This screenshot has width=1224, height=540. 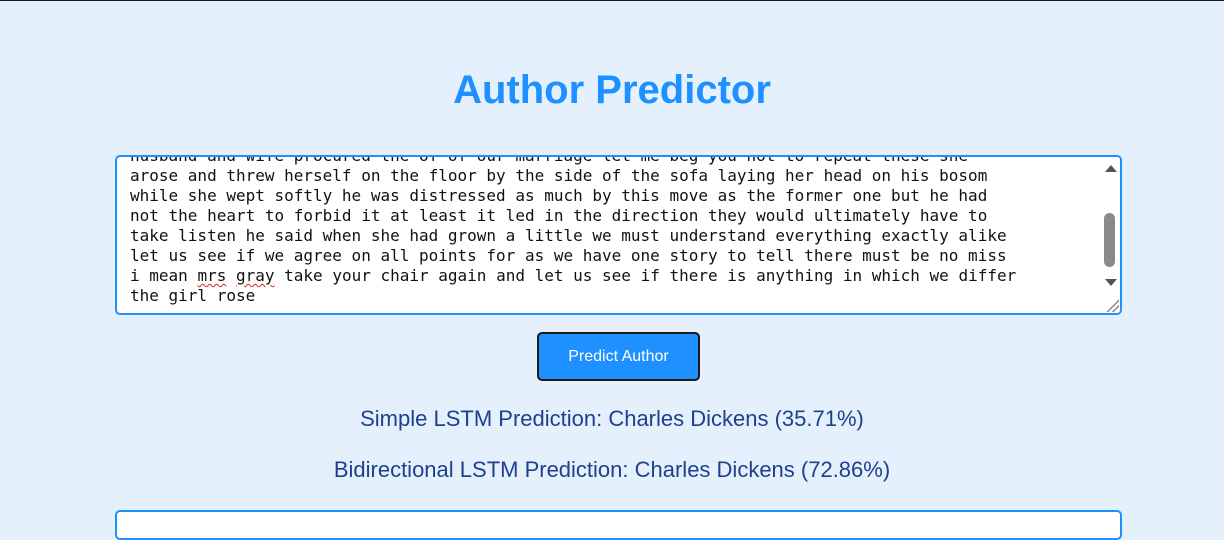 What do you see at coordinates (212, 275) in the screenshot?
I see `misspelled-word: mrs` at bounding box center [212, 275].